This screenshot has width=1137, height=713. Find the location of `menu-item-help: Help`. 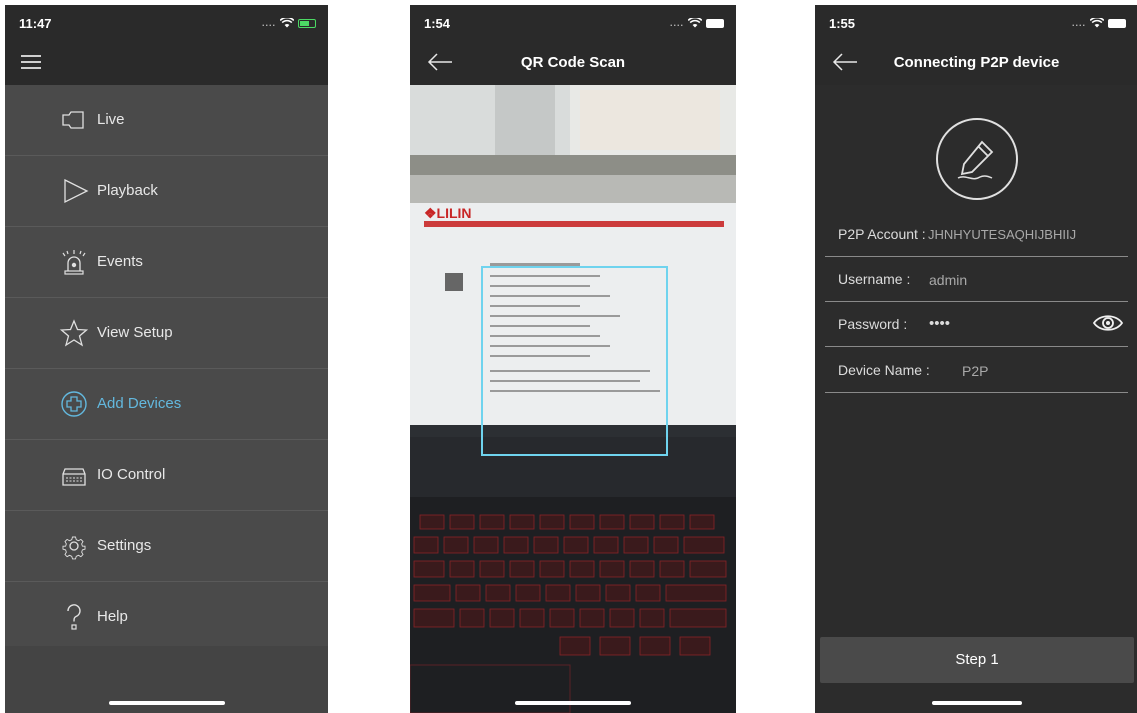

menu-item-help: Help is located at coordinates (166, 617).